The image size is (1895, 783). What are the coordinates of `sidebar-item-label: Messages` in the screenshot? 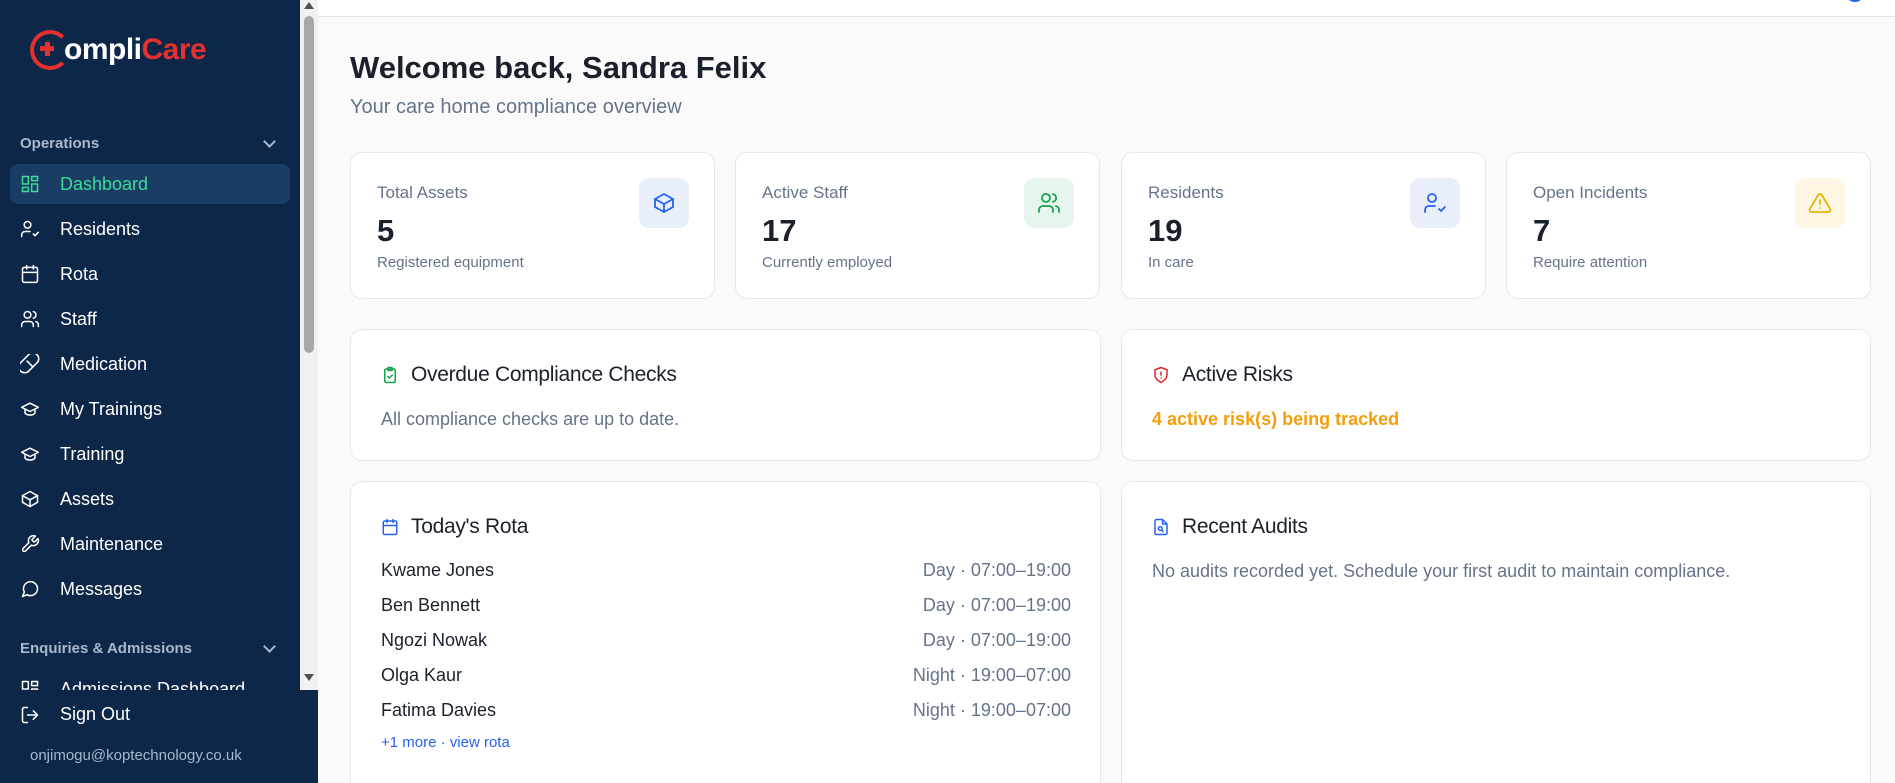 It's located at (101, 588).